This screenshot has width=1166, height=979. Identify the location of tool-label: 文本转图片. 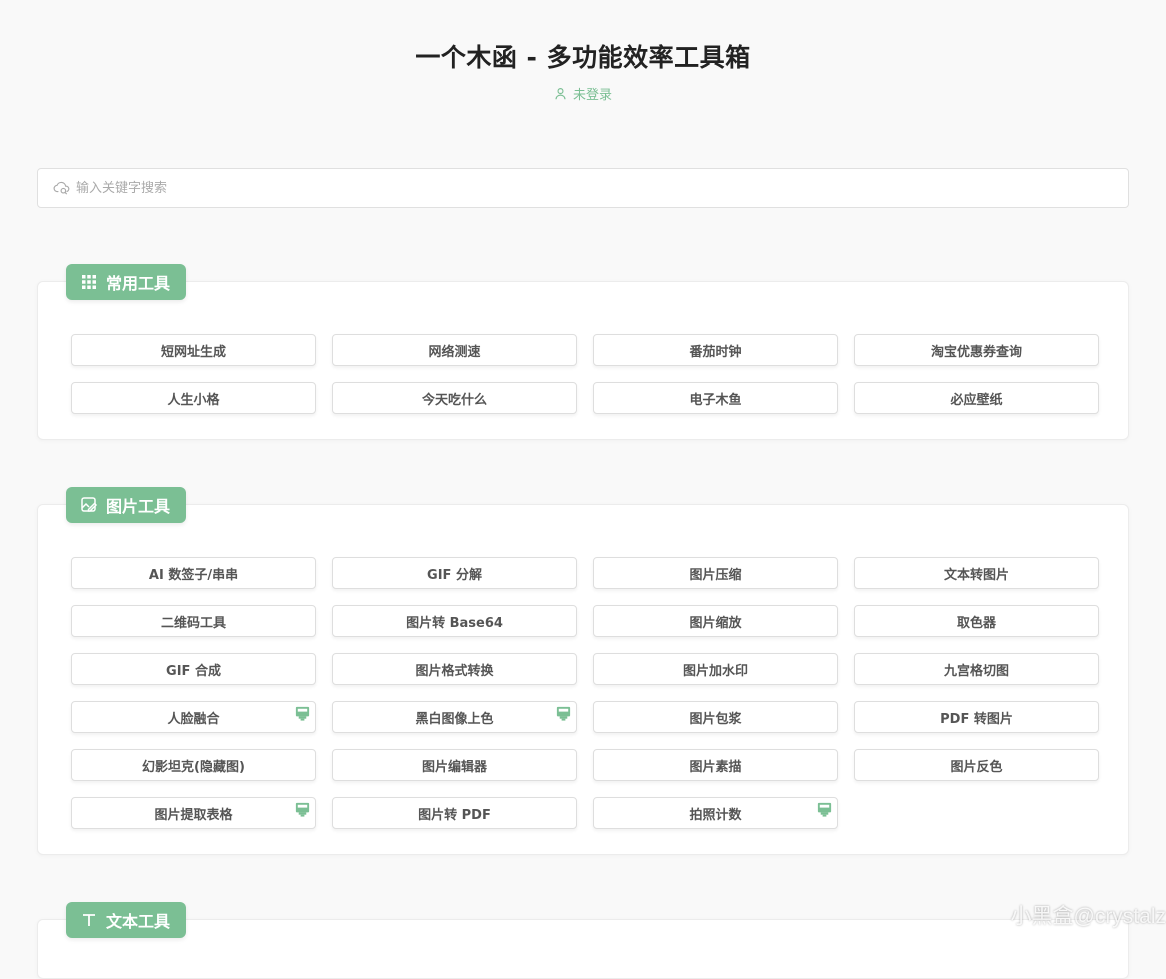
(976, 573).